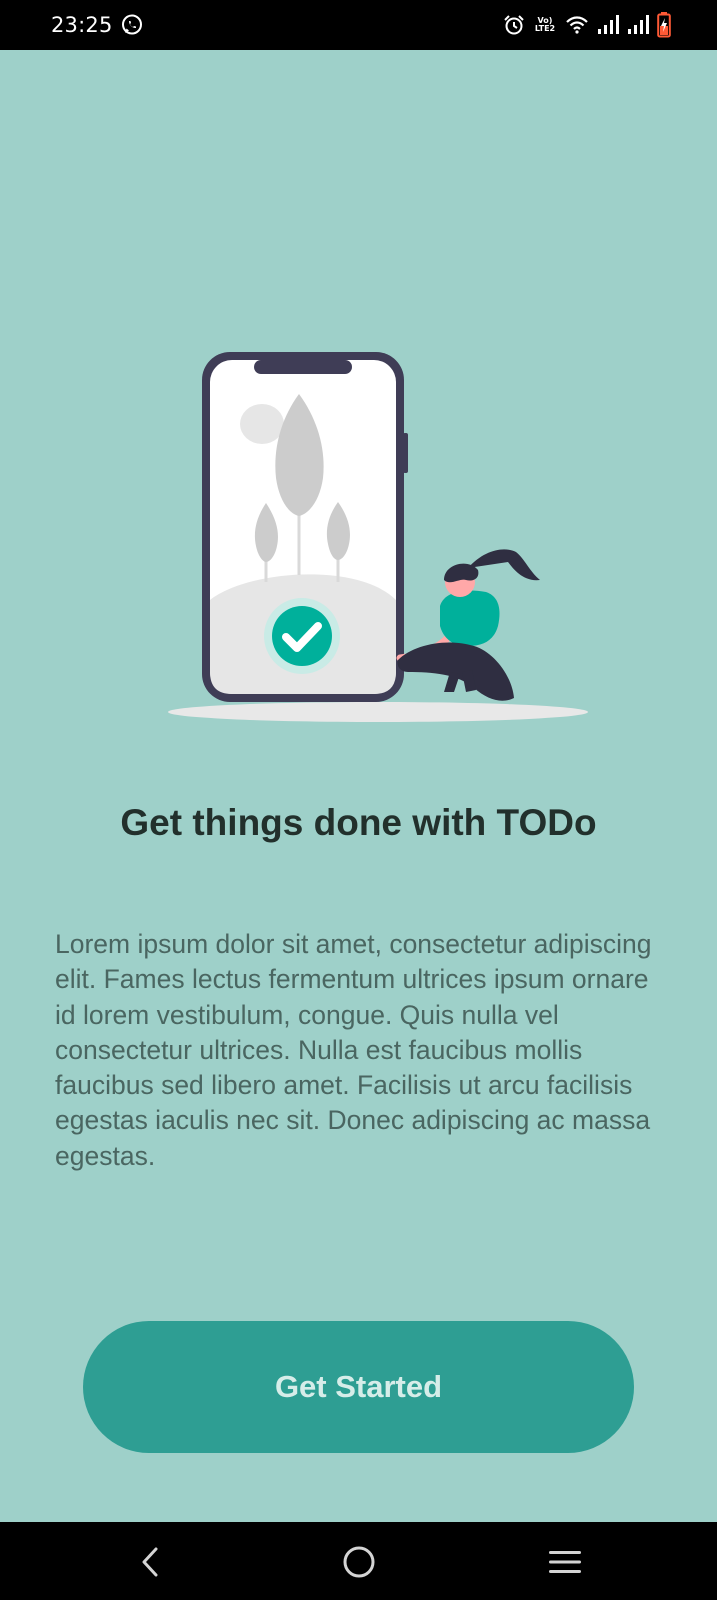 The height and width of the screenshot is (1600, 717). I want to click on alarm-icon, so click(514, 25).